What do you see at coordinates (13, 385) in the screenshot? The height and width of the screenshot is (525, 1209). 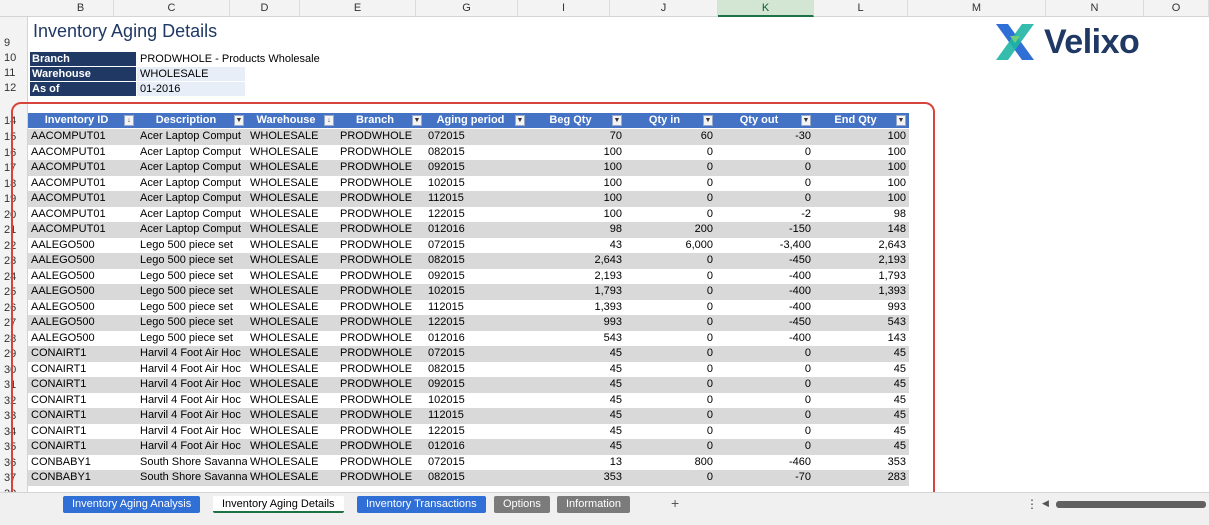 I see `row-header: 31` at bounding box center [13, 385].